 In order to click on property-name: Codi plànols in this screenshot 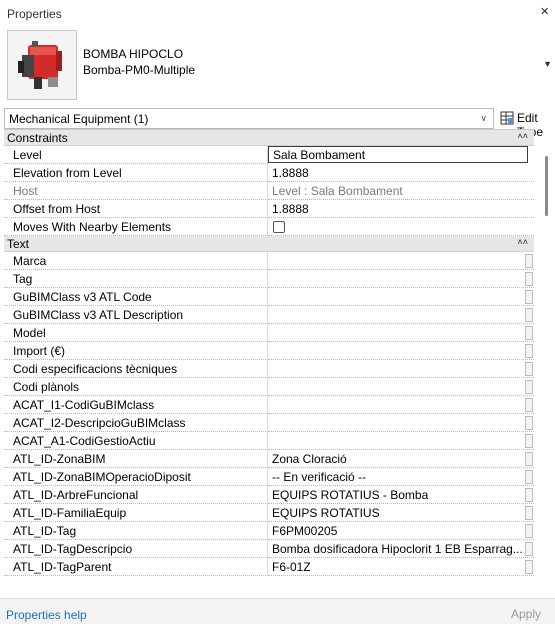, I will do `click(46, 387)`.